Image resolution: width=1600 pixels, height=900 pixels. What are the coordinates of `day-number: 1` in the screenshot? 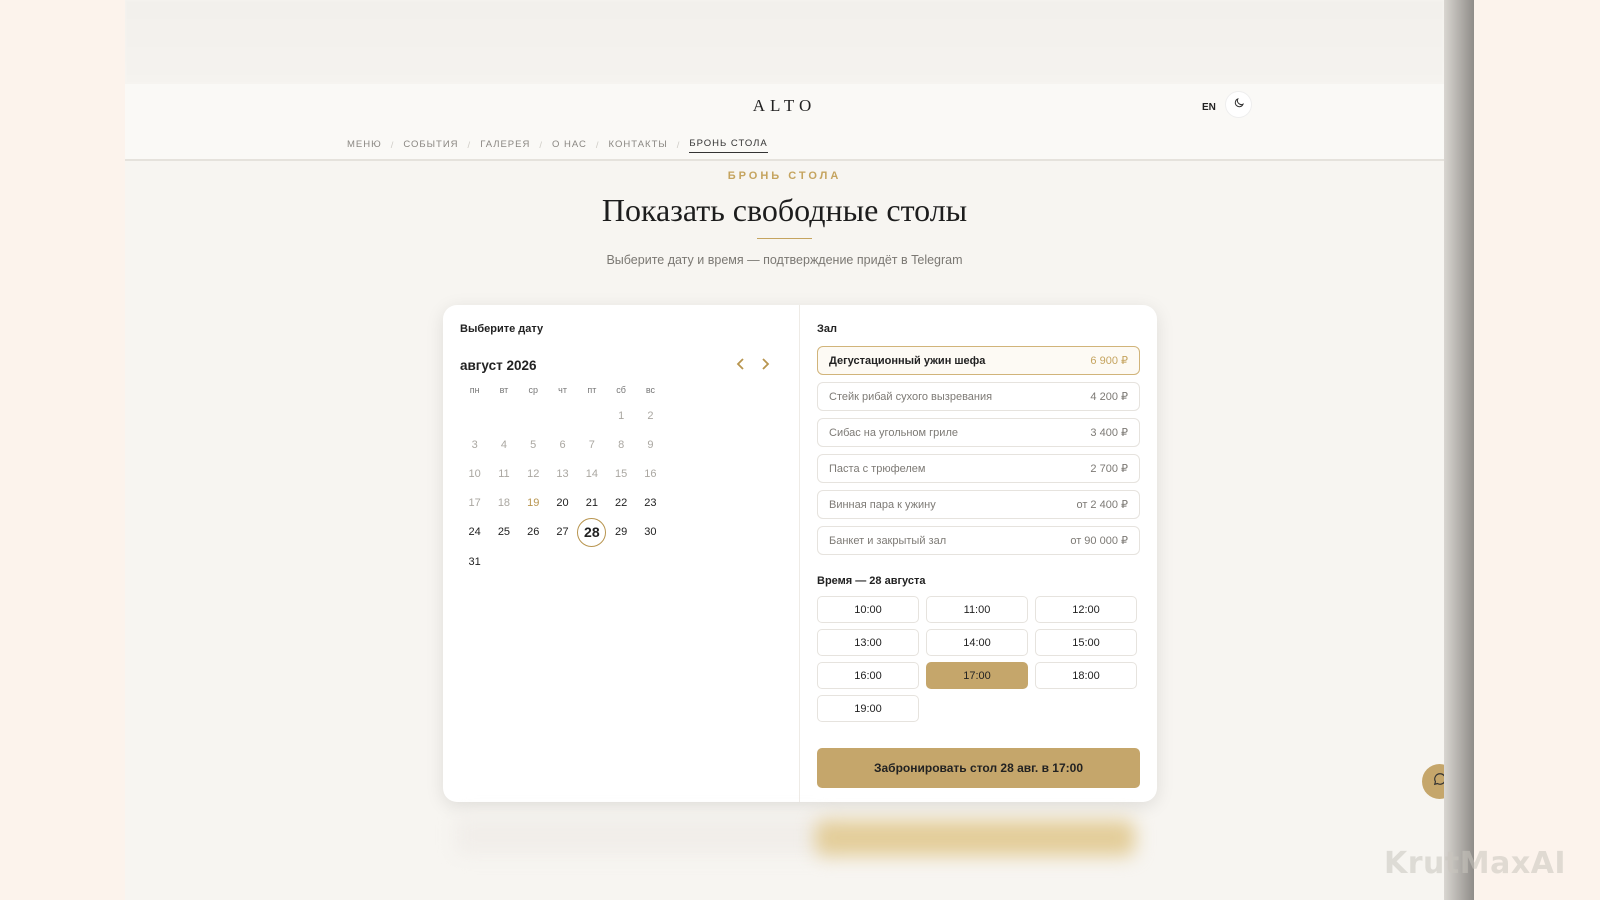 It's located at (621, 415).